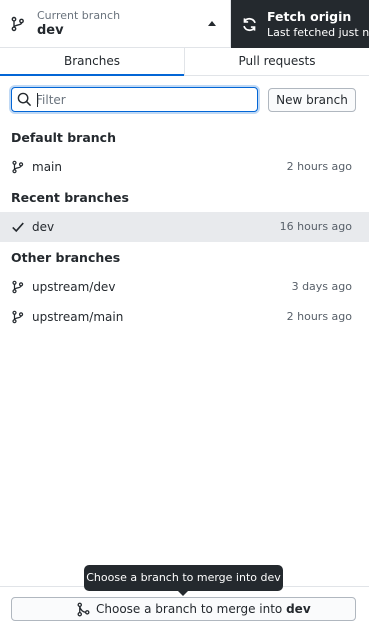  What do you see at coordinates (309, 16) in the screenshot?
I see `fetch-origin-title: Fetch origin` at bounding box center [309, 16].